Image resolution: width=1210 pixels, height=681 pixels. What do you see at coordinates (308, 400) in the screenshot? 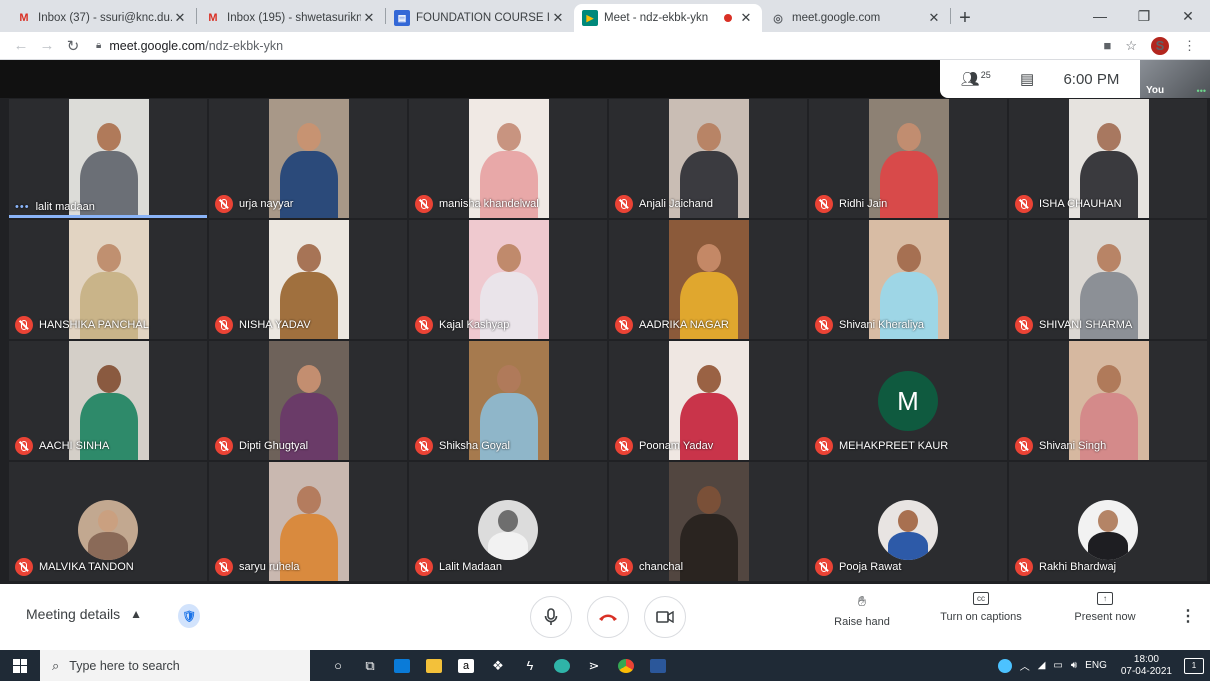
I see `participant-tile: Dipti Ghugtyal` at bounding box center [308, 400].